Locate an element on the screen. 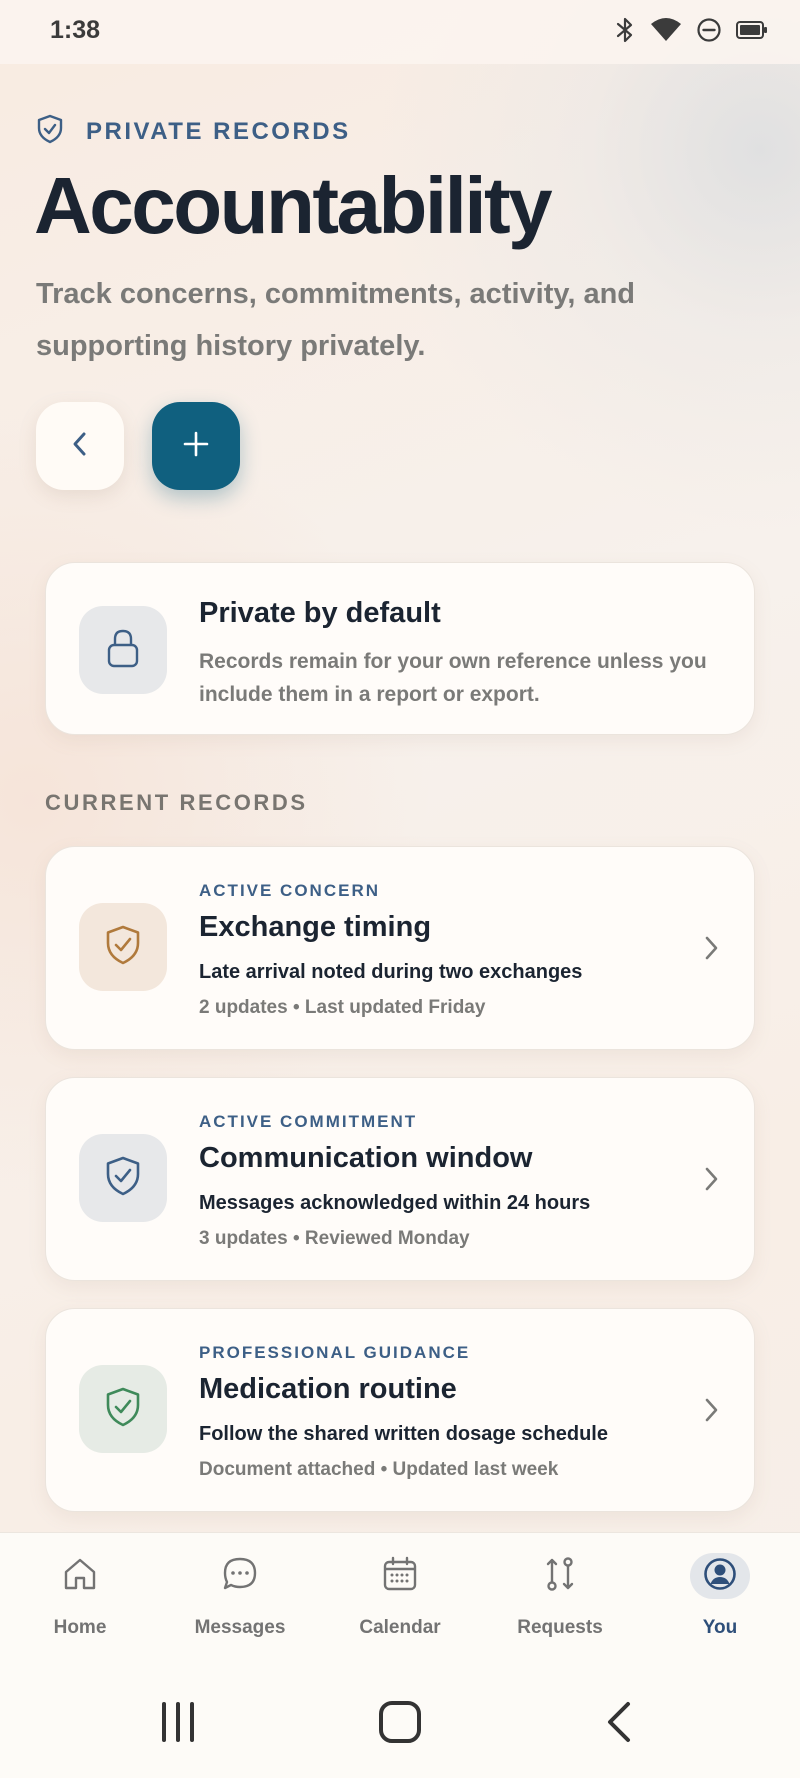 The image size is (800, 1778). home-button-icon is located at coordinates (400, 1724).